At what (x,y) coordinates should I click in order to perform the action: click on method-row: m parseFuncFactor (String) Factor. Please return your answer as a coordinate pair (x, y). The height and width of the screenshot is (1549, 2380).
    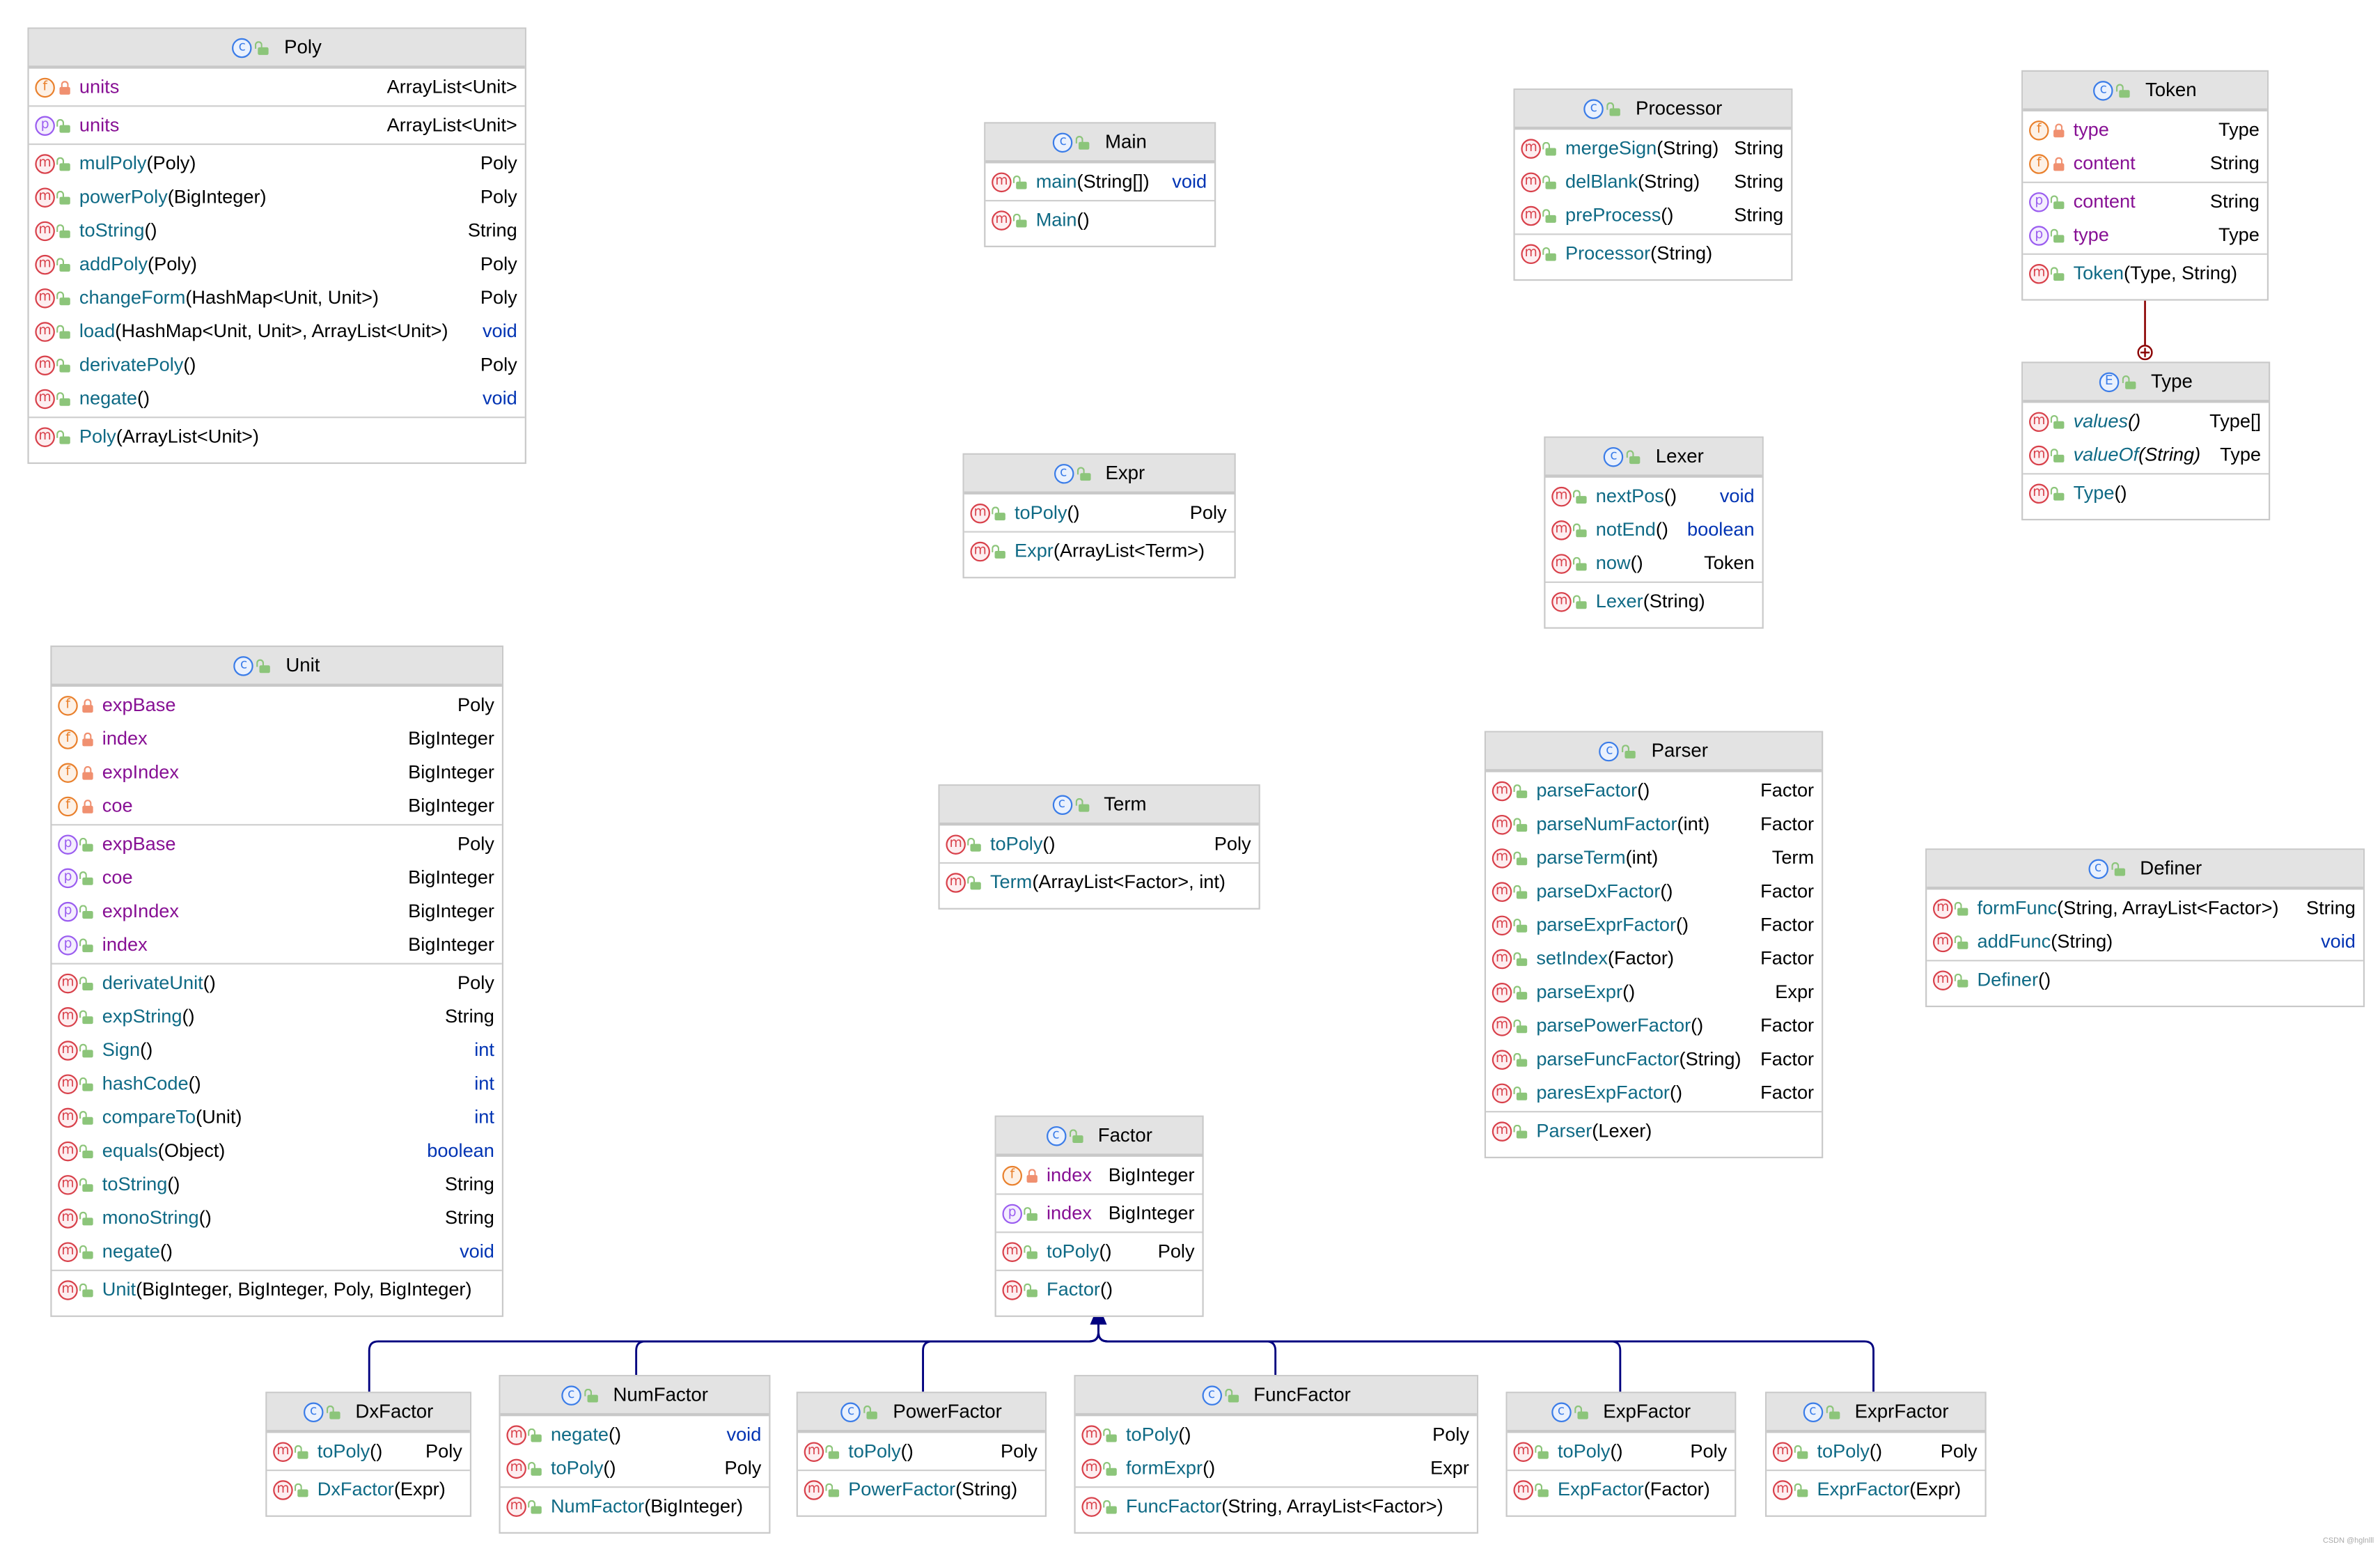
    Looking at the image, I should click on (1654, 1059).